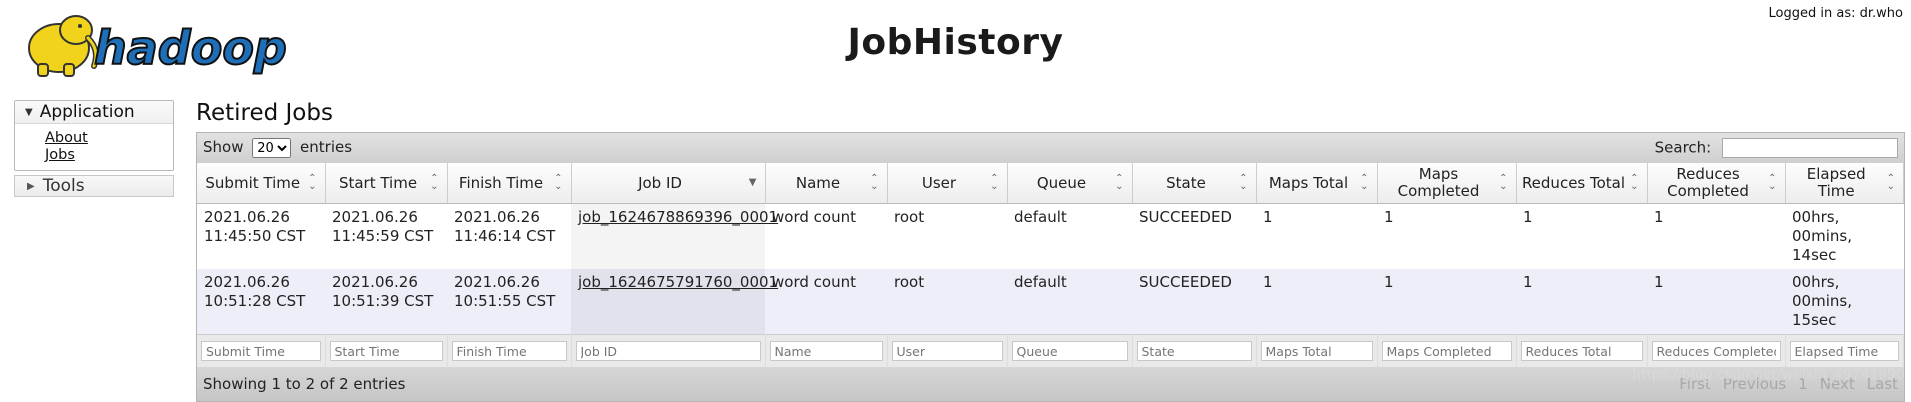 Image resolution: width=1911 pixels, height=402 pixels. I want to click on column-header-queue: Queue ⌃ ⌄, so click(1070, 183).